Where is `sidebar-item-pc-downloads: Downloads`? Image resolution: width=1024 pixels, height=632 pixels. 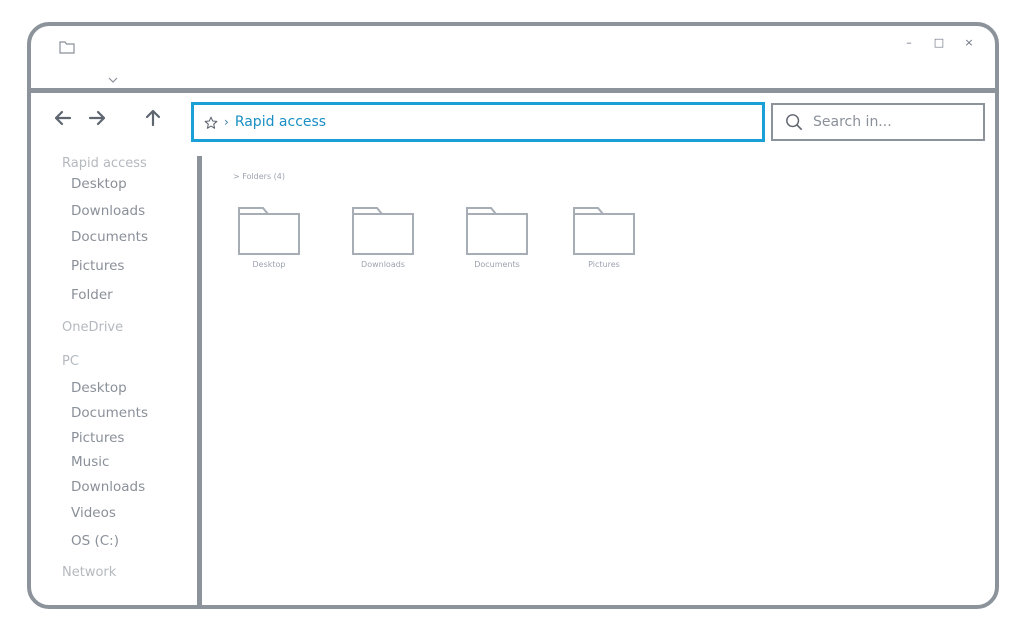 sidebar-item-pc-downloads: Downloads is located at coordinates (108, 487).